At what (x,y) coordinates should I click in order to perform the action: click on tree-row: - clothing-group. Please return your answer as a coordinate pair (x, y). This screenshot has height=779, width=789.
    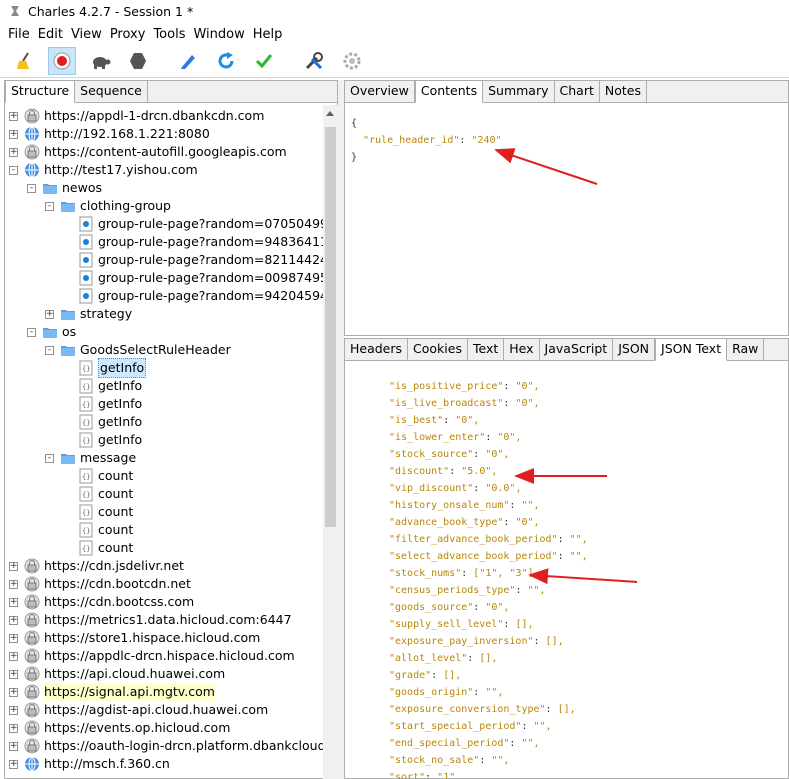
    Looking at the image, I should click on (108, 206).